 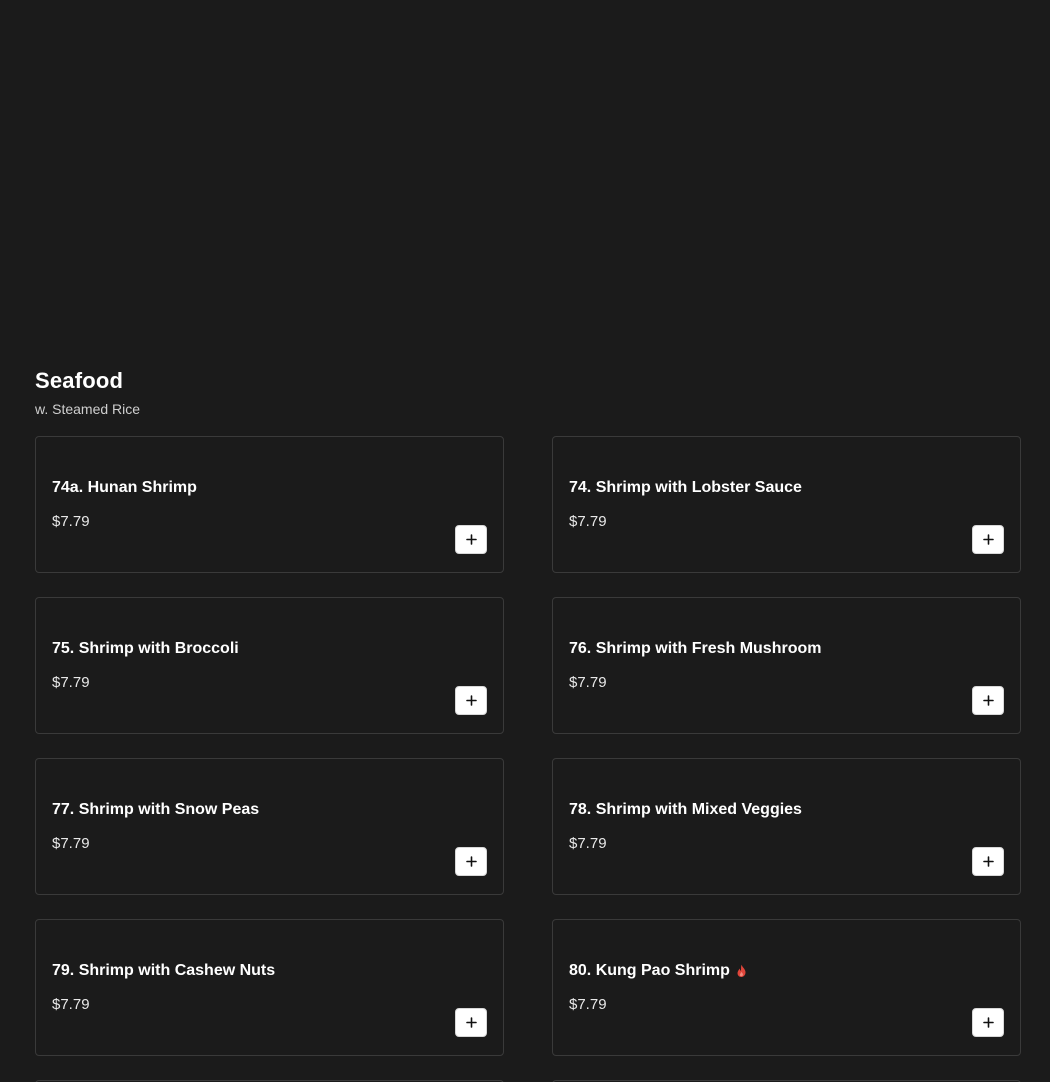 I want to click on menu-item-name: 80. Kung Pao Shrimp, so click(x=649, y=970).